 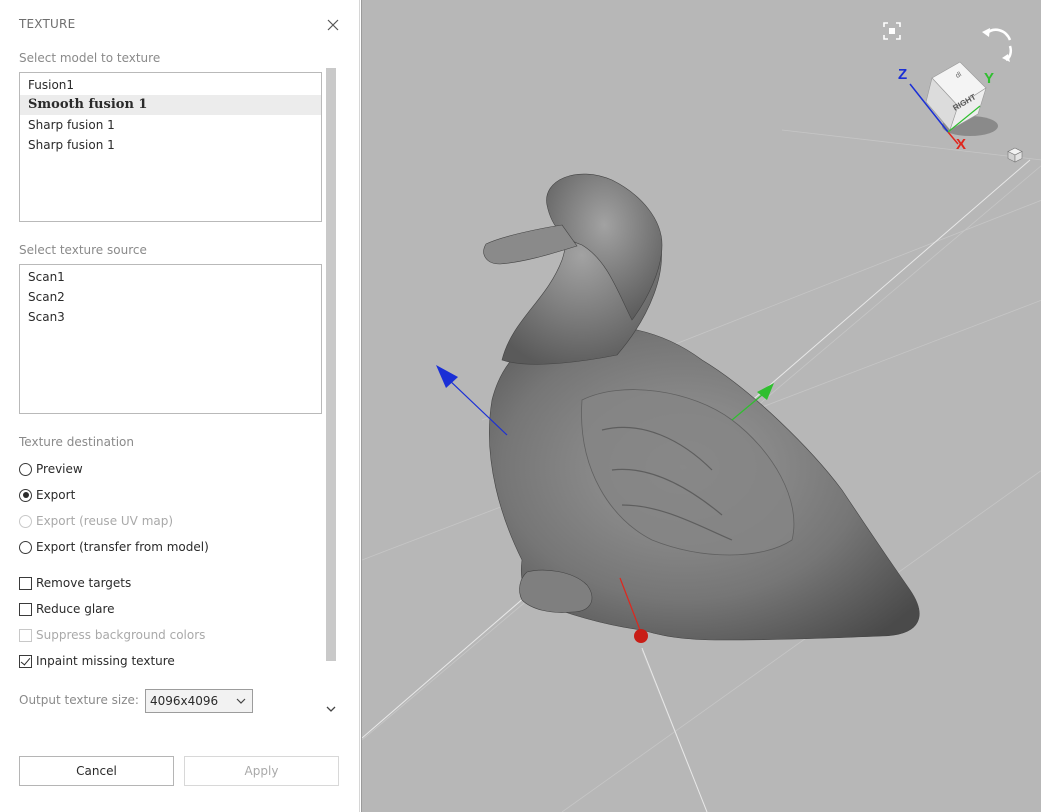 What do you see at coordinates (121, 635) in the screenshot?
I see `checkbox-suppress-bg-label: Suppress background colors` at bounding box center [121, 635].